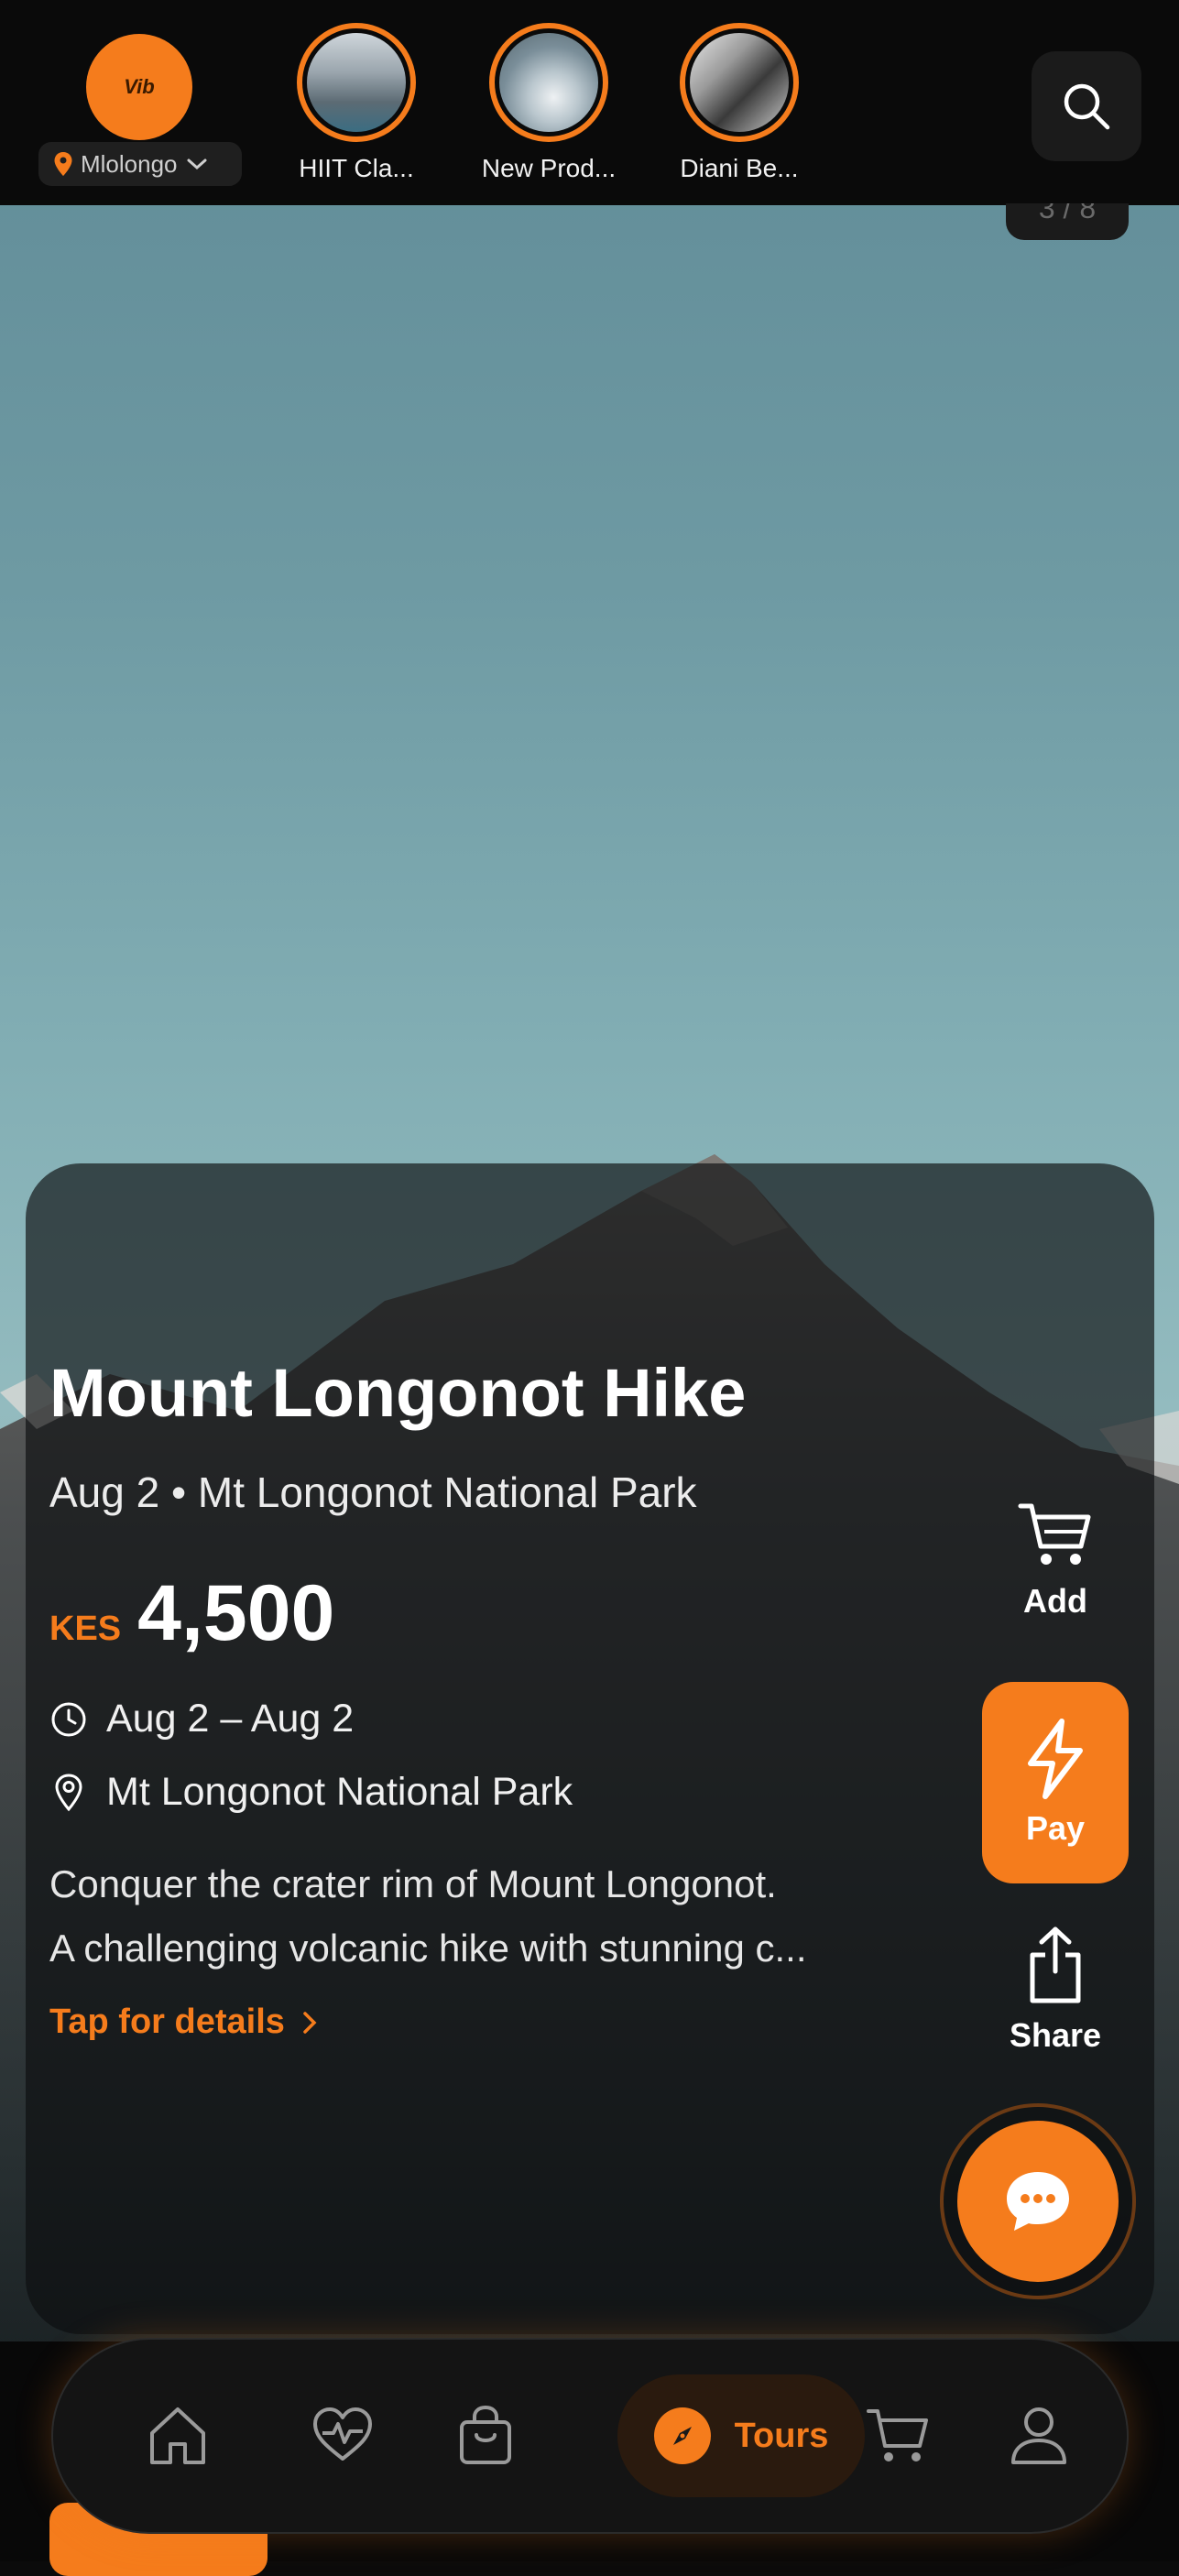 The height and width of the screenshot is (2576, 1179). Describe the element at coordinates (1055, 1965) in the screenshot. I see `share-icon` at that location.